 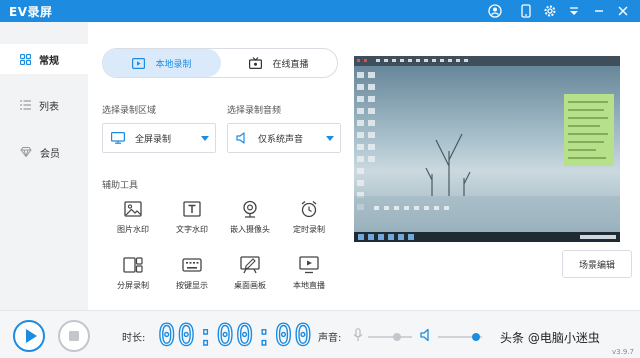 I want to click on tool-label: 本地直播, so click(x=309, y=285).